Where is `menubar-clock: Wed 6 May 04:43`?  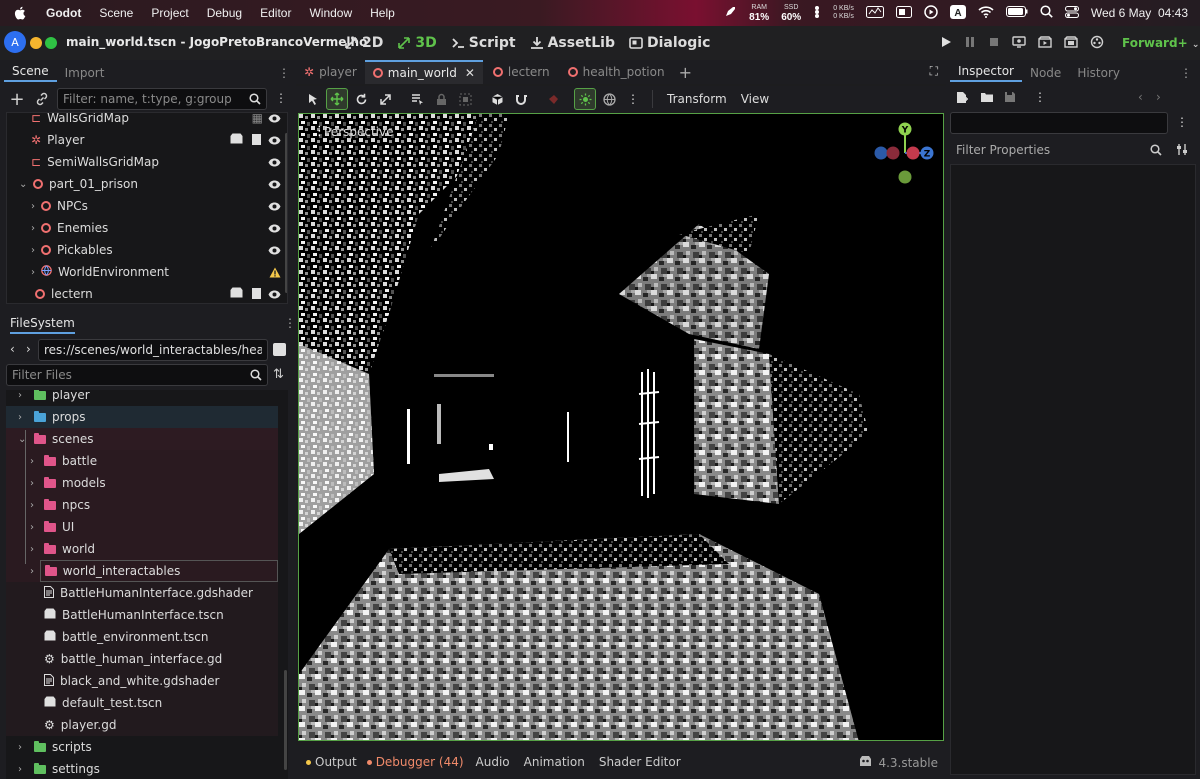
menubar-clock: Wed 6 May 04:43 is located at coordinates (1139, 13).